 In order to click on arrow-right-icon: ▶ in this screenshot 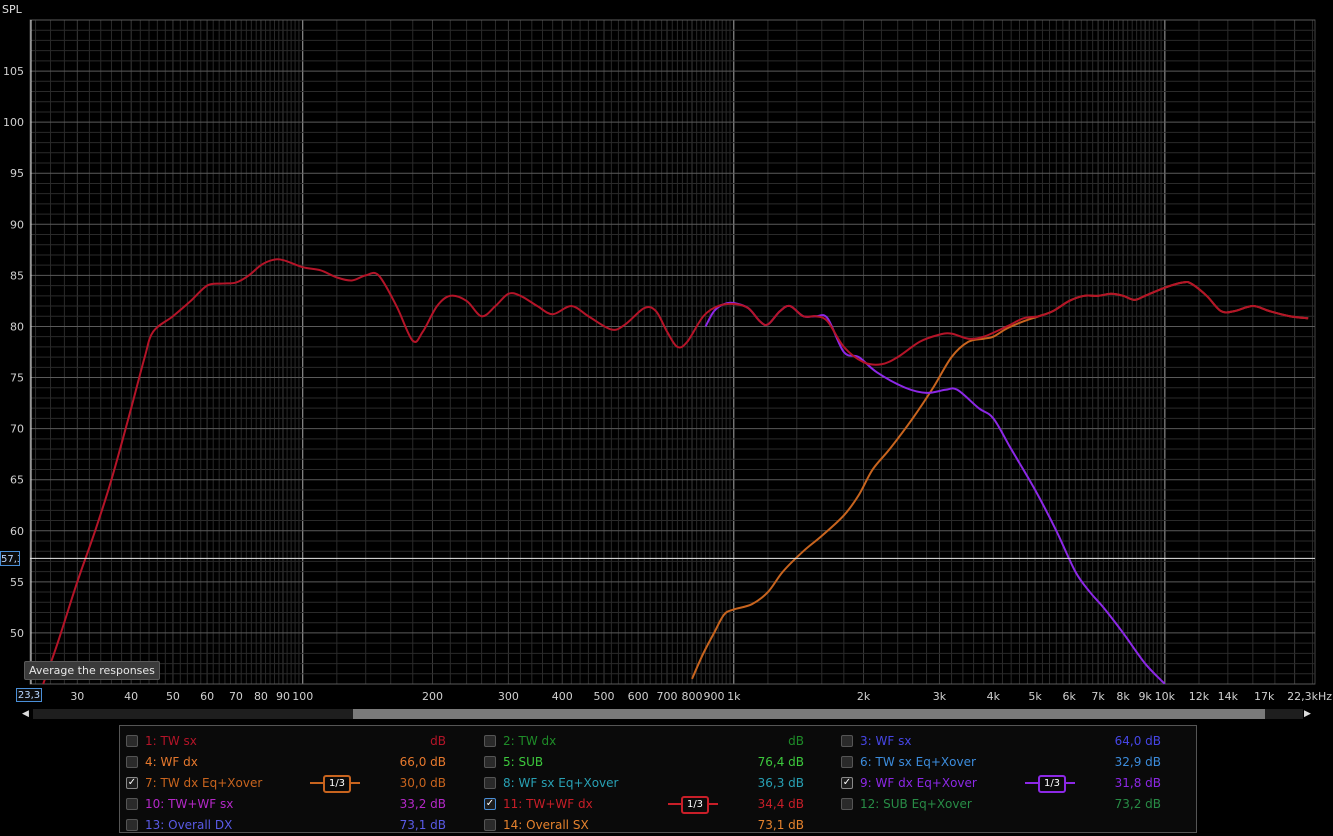, I will do `click(1309, 714)`.